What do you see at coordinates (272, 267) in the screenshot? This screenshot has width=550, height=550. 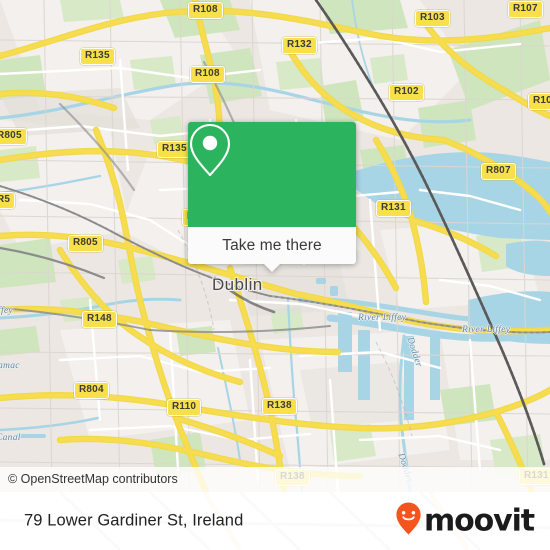 I see `card-pointer-tail` at bounding box center [272, 267].